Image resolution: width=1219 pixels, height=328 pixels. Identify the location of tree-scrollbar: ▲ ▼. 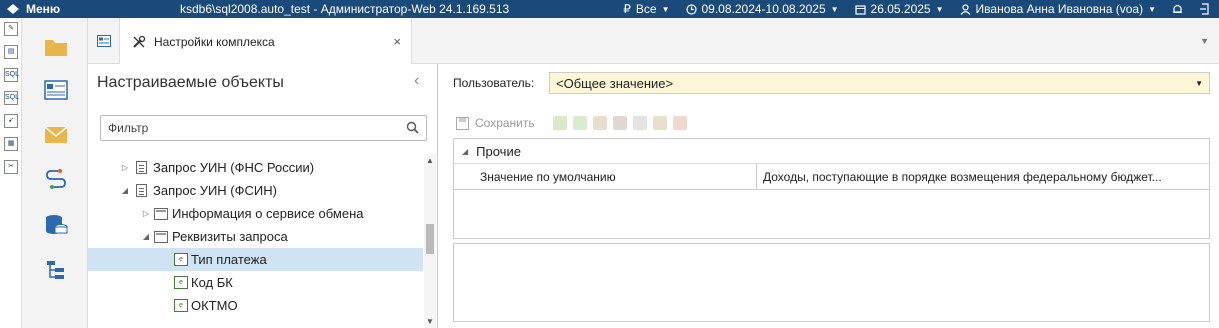
(430, 241).